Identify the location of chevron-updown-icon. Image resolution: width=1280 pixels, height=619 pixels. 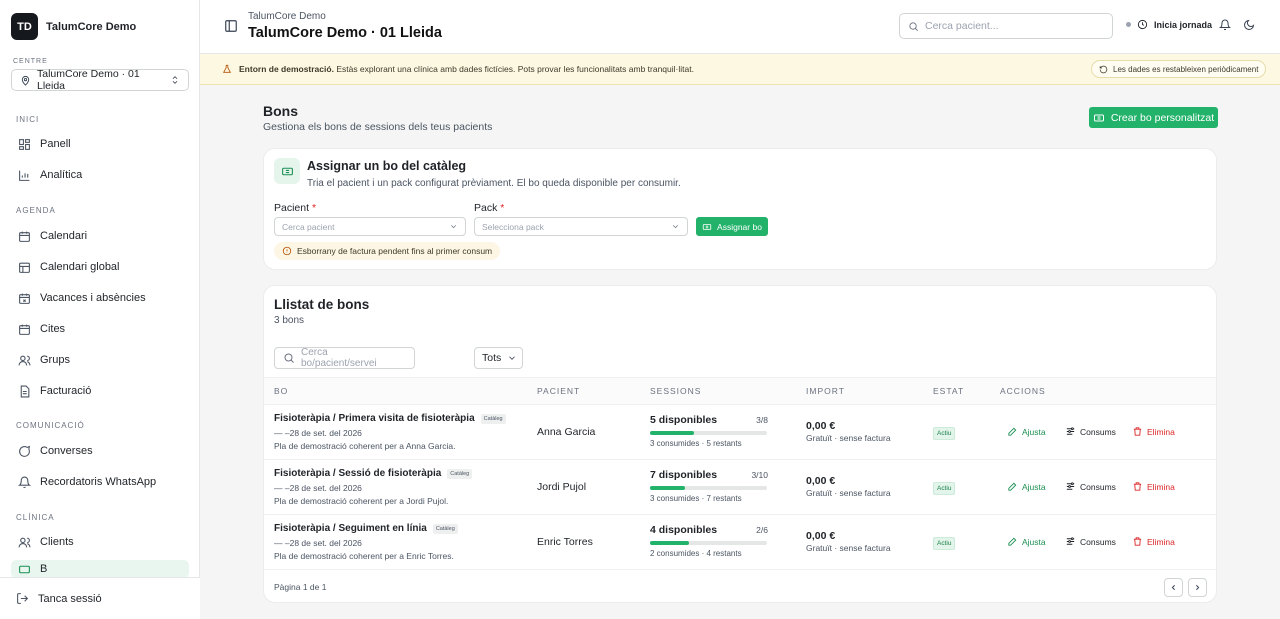
(175, 80).